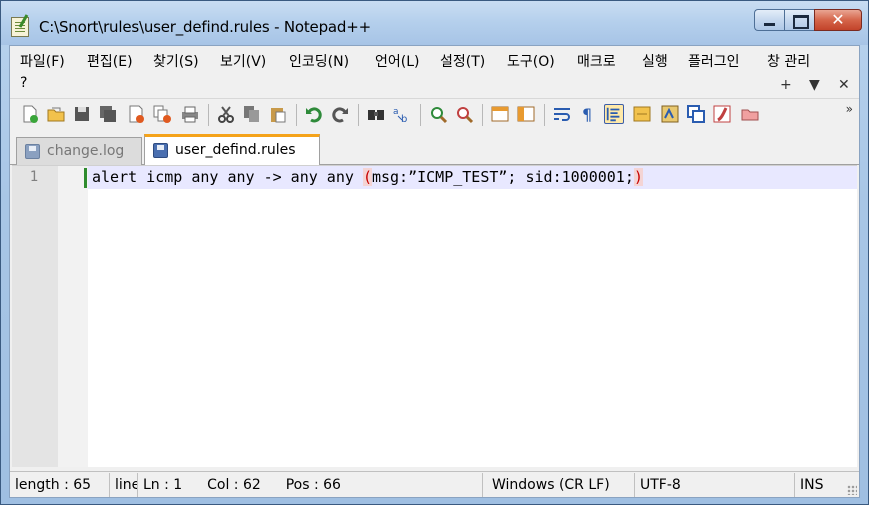  I want to click on show-all-chars-icon: ¶, so click(588, 114).